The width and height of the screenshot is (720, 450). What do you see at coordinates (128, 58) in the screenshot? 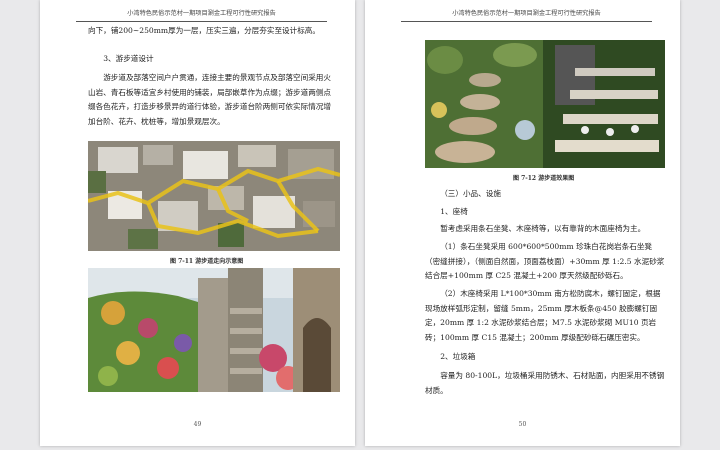
I see `section-heading: 3、游步道设计` at bounding box center [128, 58].